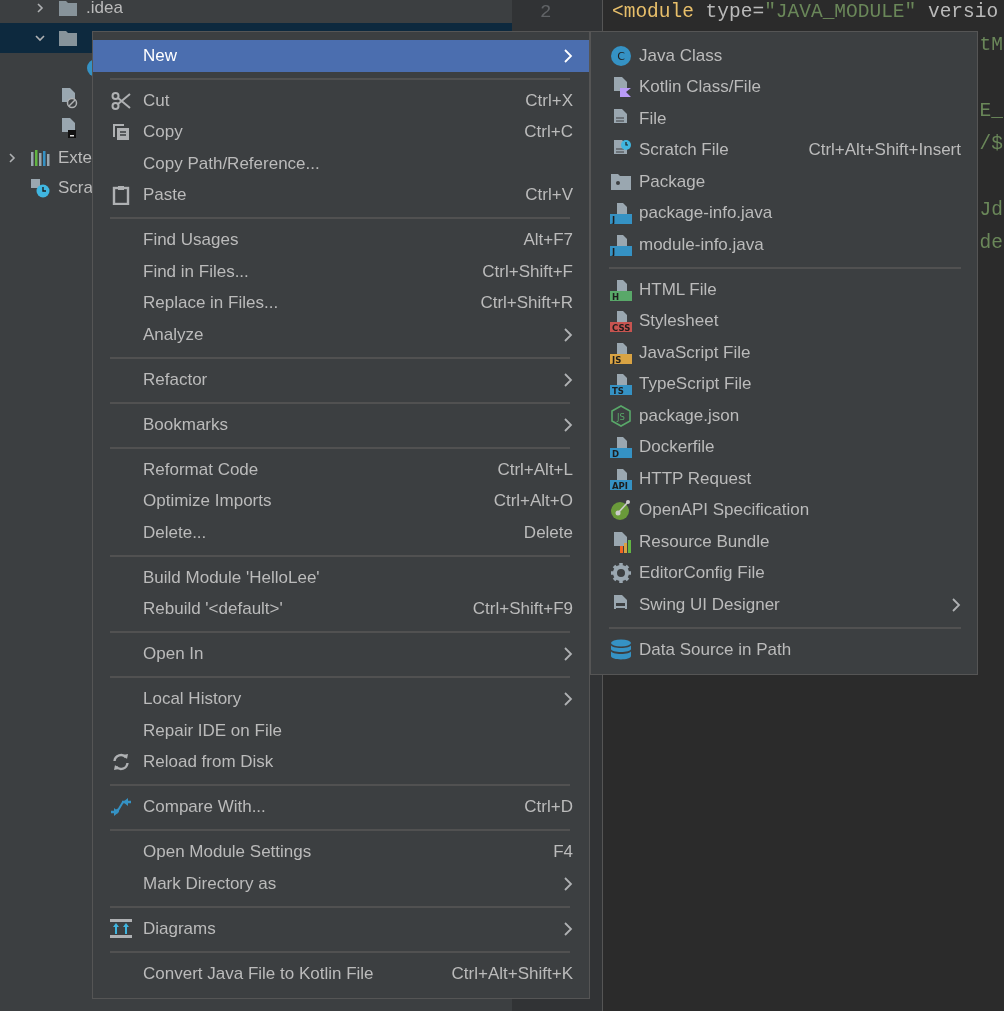  I want to click on code-token: E_, so click(991, 111).